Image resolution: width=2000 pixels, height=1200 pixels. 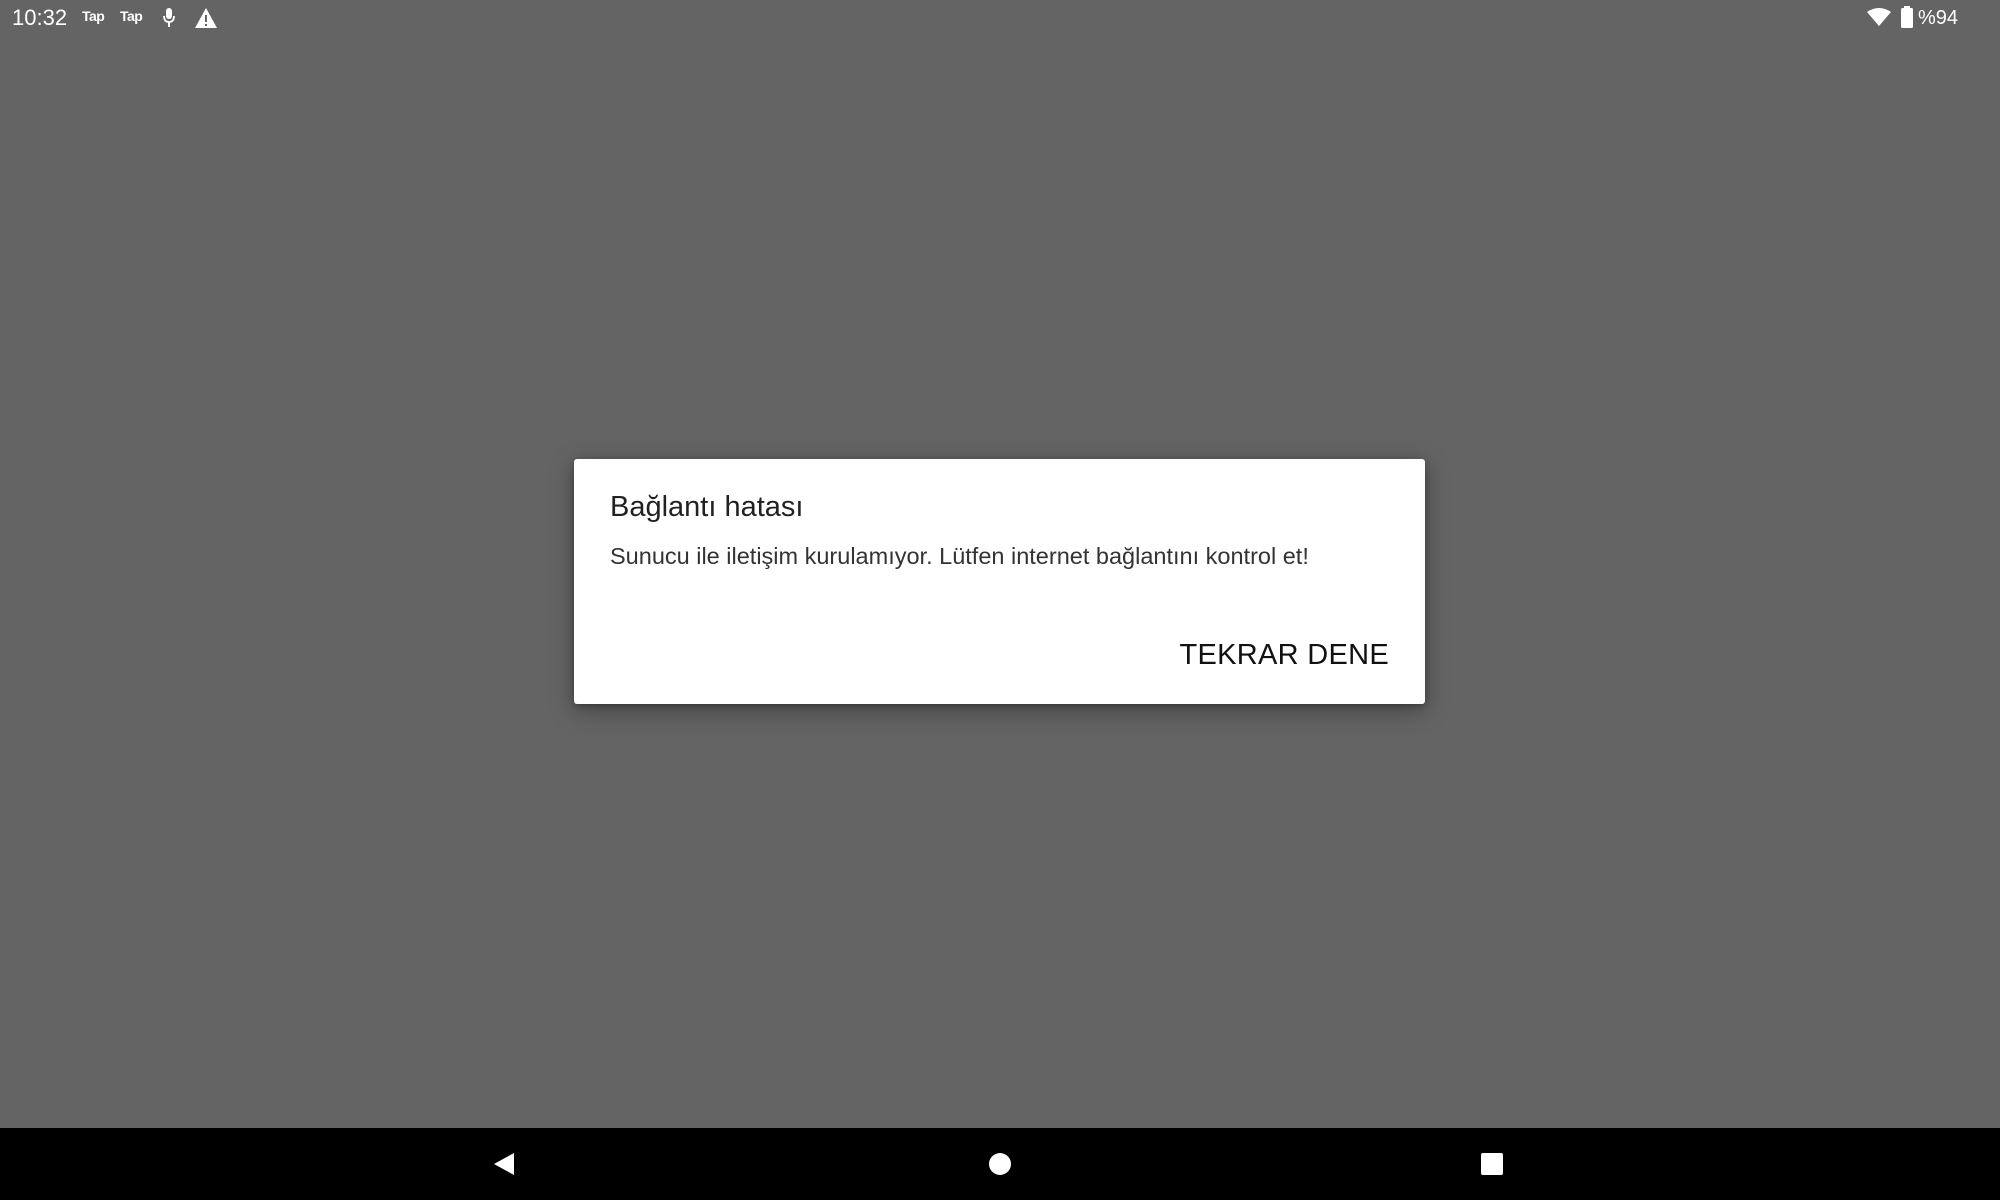 What do you see at coordinates (1938, 18) in the screenshot?
I see `battery-percentage: %94` at bounding box center [1938, 18].